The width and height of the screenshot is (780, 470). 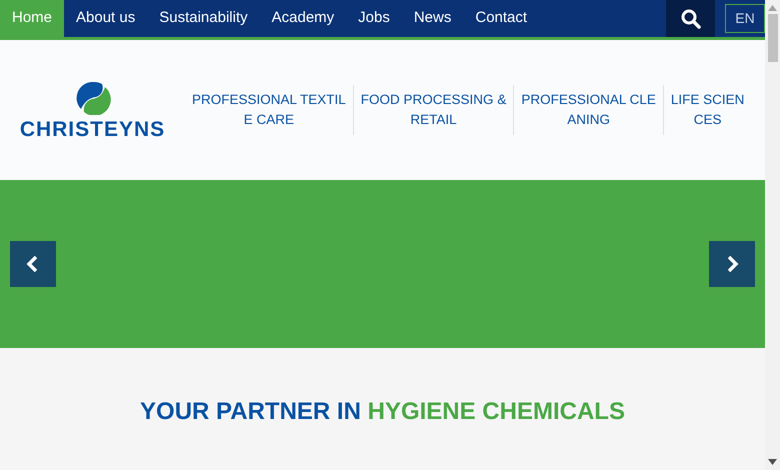 What do you see at coordinates (773, 38) in the screenshot?
I see `scrollbar-thumb` at bounding box center [773, 38].